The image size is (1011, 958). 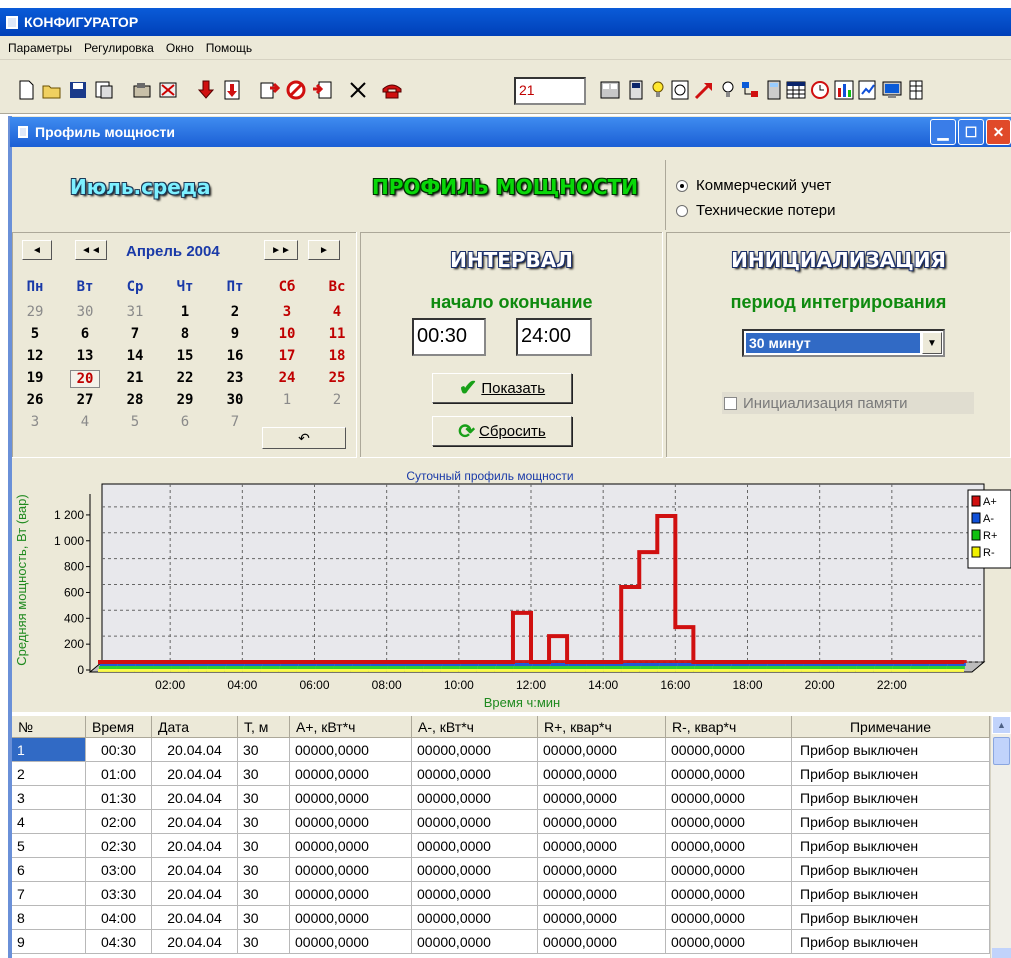 What do you see at coordinates (135, 312) in the screenshot?
I see `calendar-day: 31` at bounding box center [135, 312].